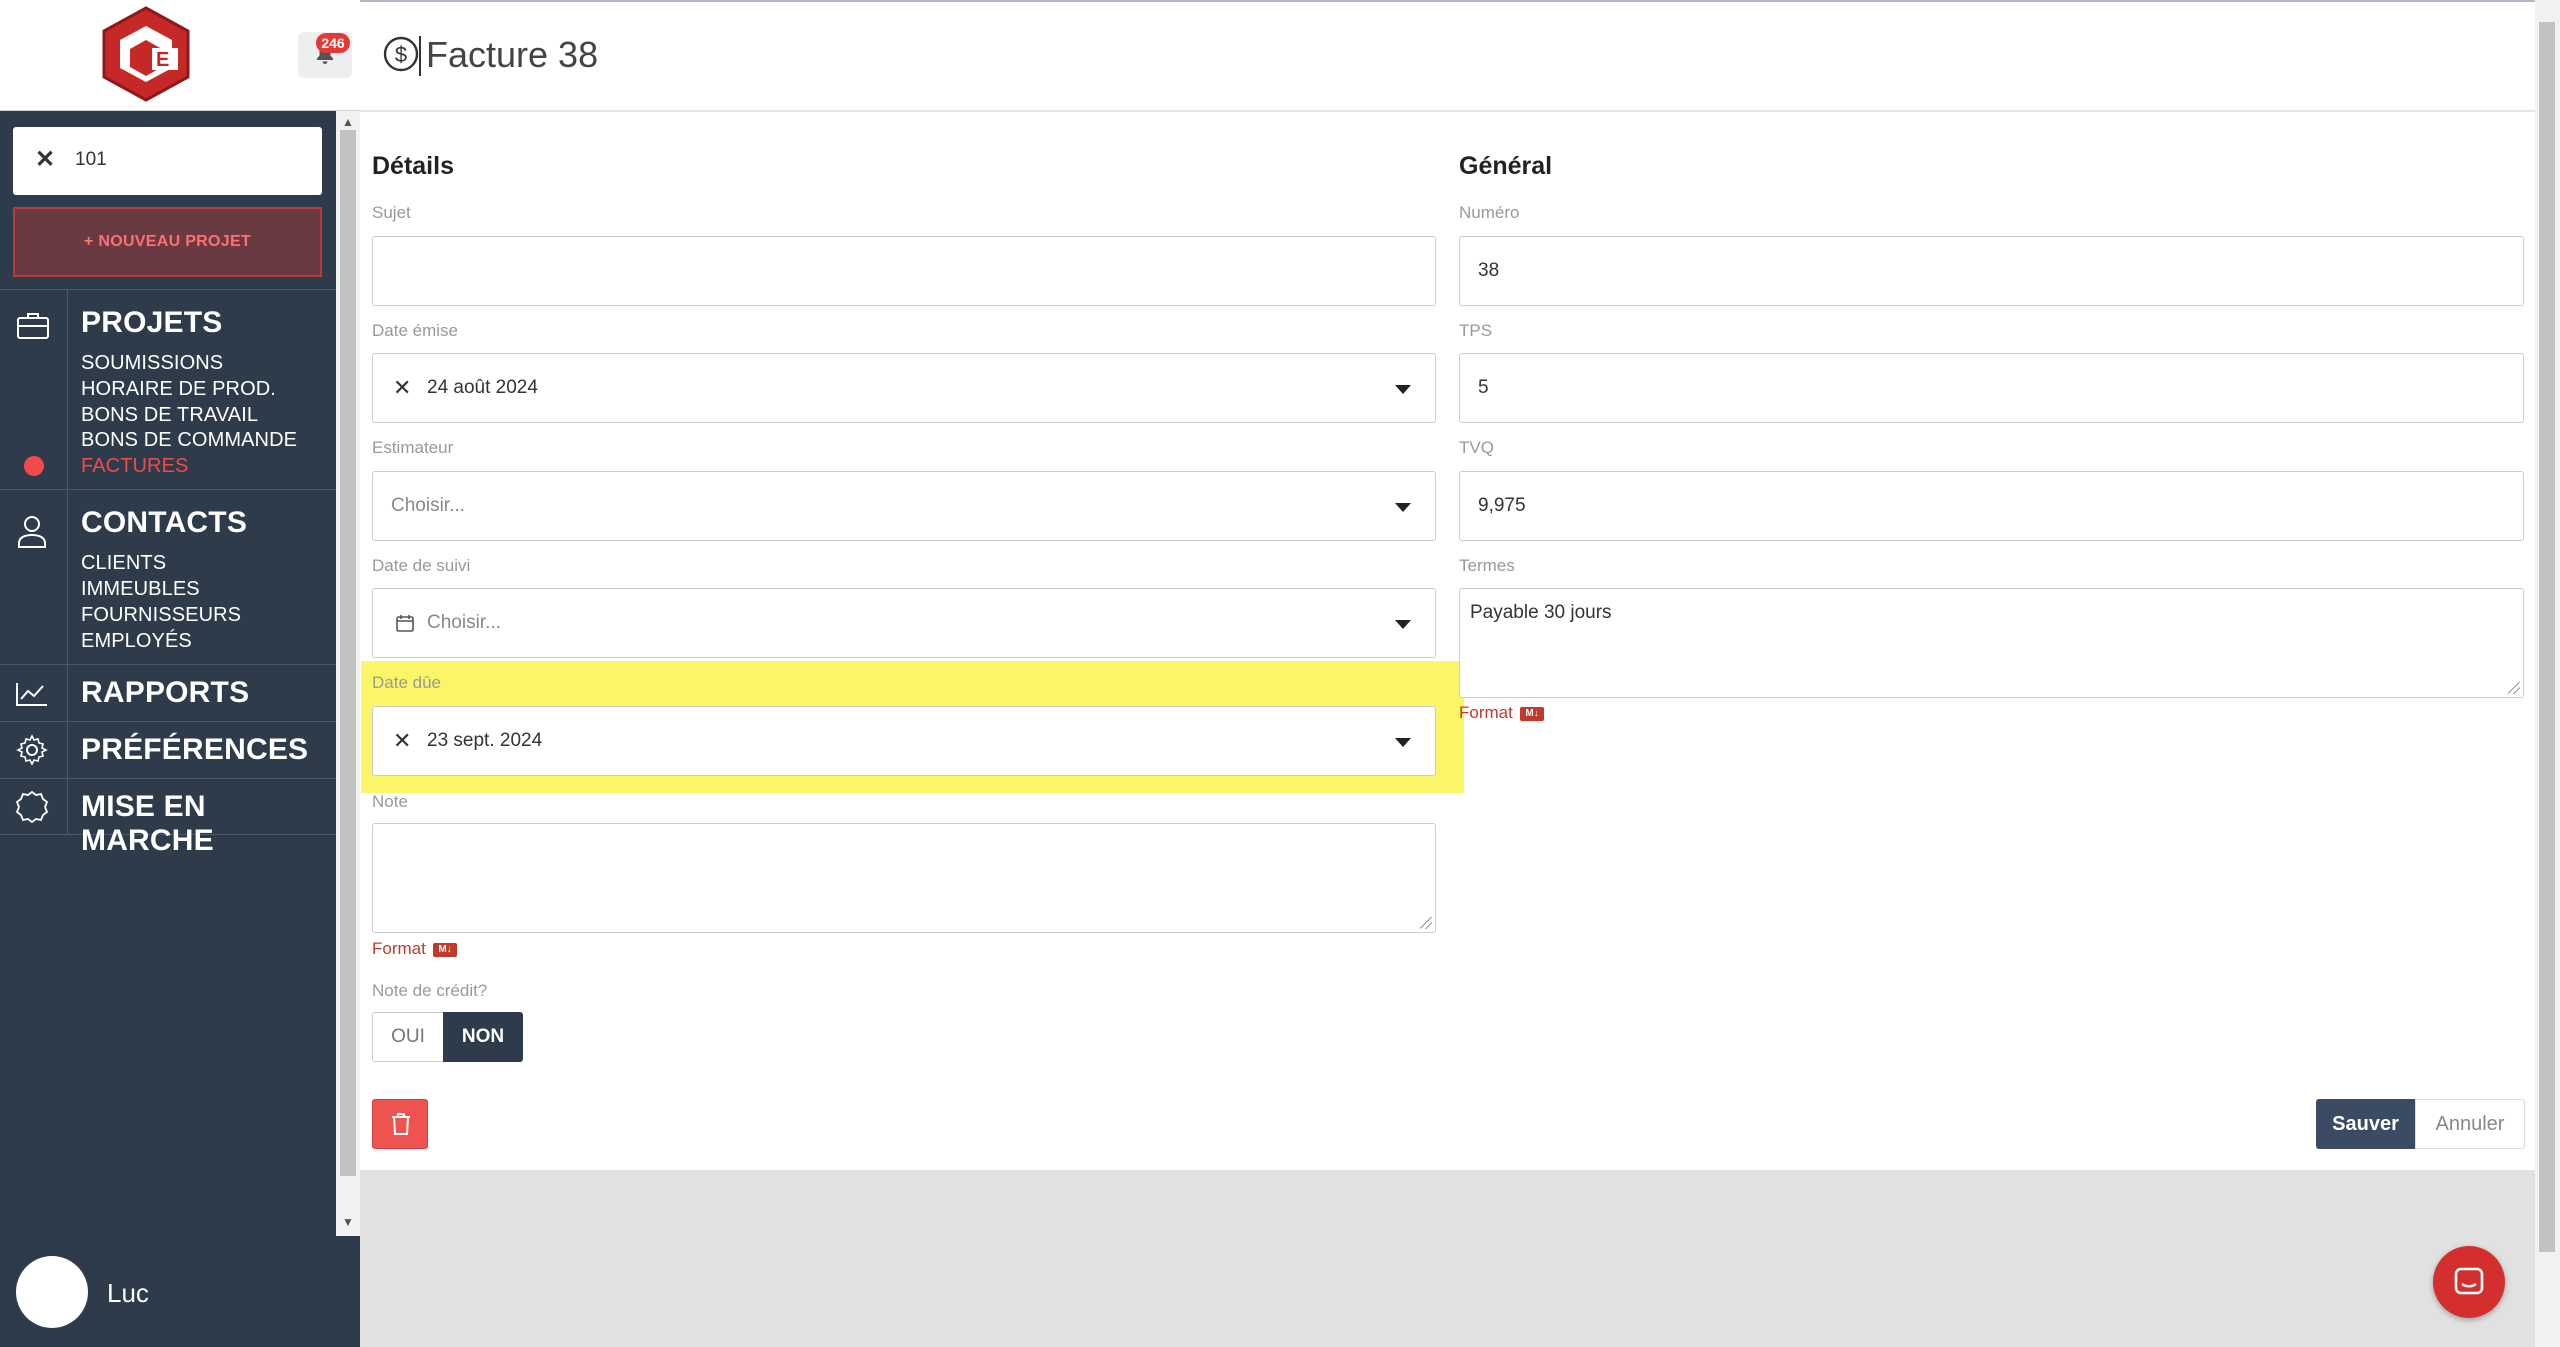  I want to click on dollar-circle-icon: $, so click(401, 54).